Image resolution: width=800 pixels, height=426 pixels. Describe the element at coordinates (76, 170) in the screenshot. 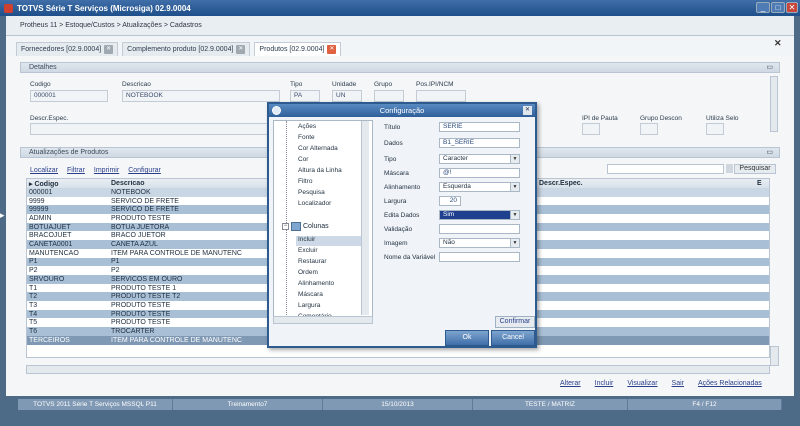

I see `filtrar-link: Filtrar` at that location.